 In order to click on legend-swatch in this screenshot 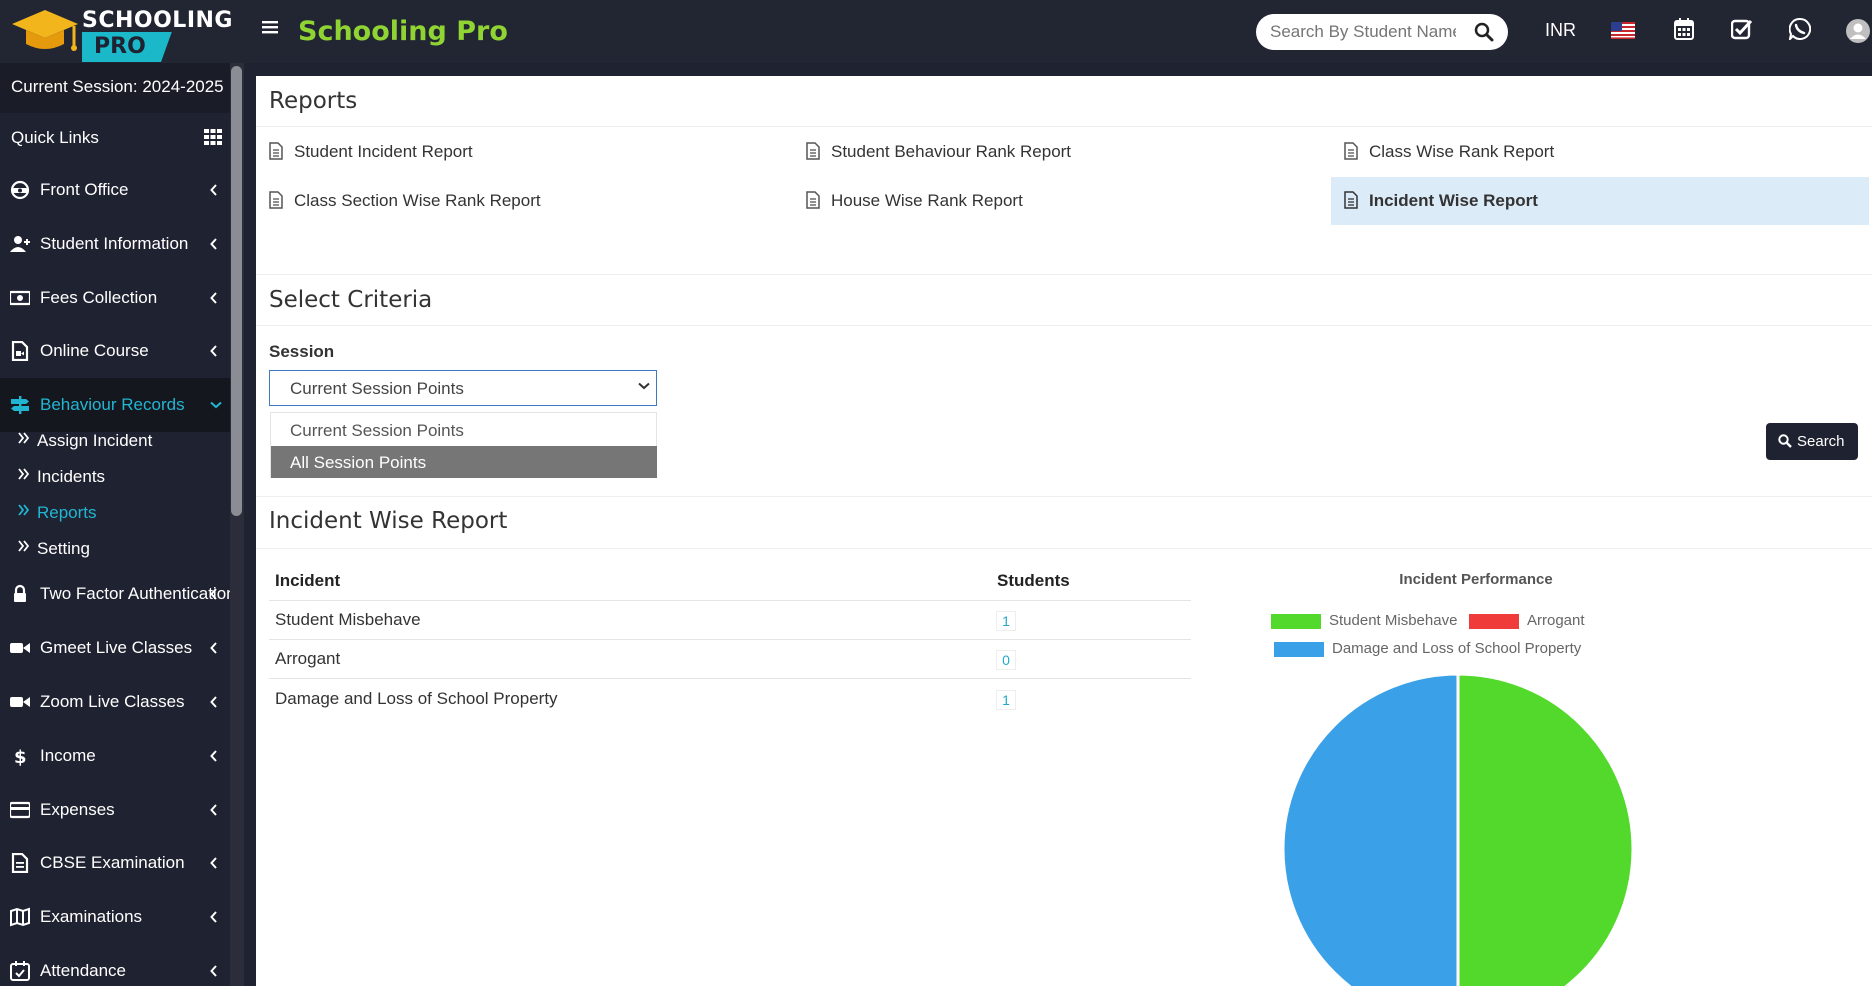, I will do `click(1296, 621)`.